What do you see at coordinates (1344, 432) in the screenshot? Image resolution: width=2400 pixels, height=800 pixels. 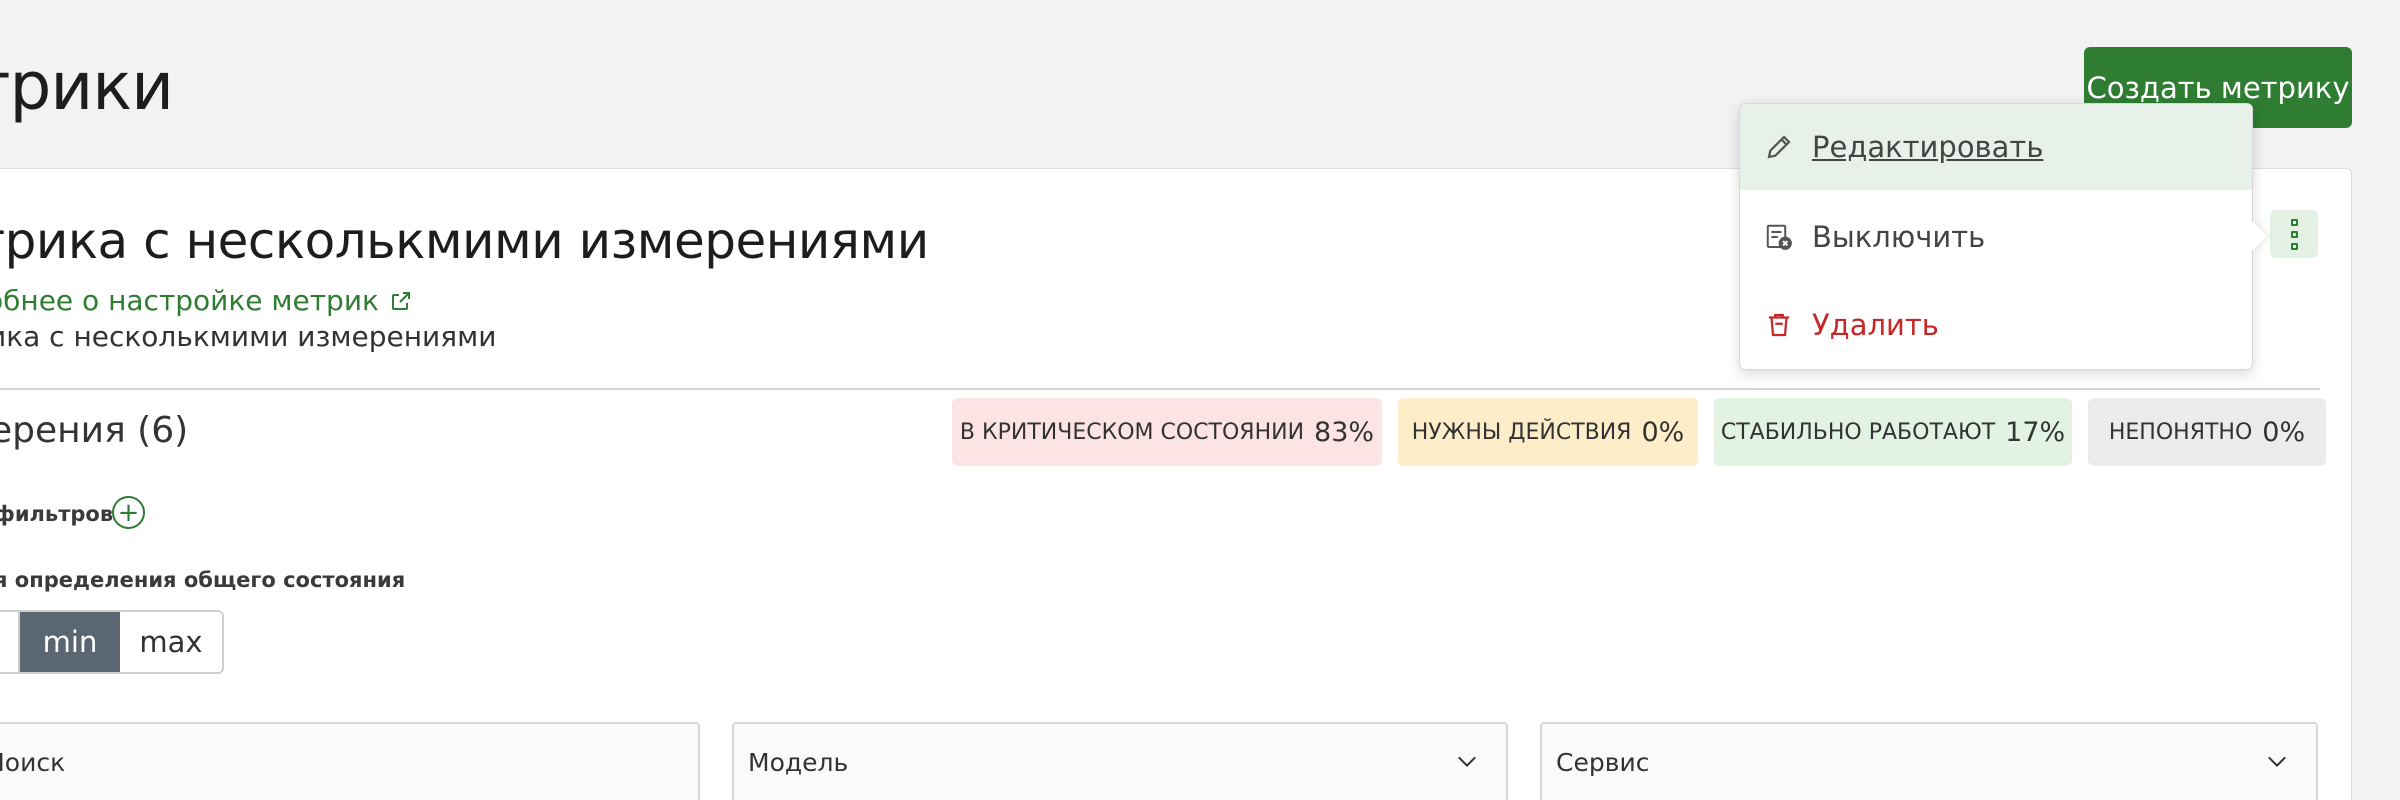 I see `status-badge-value: 83%` at bounding box center [1344, 432].